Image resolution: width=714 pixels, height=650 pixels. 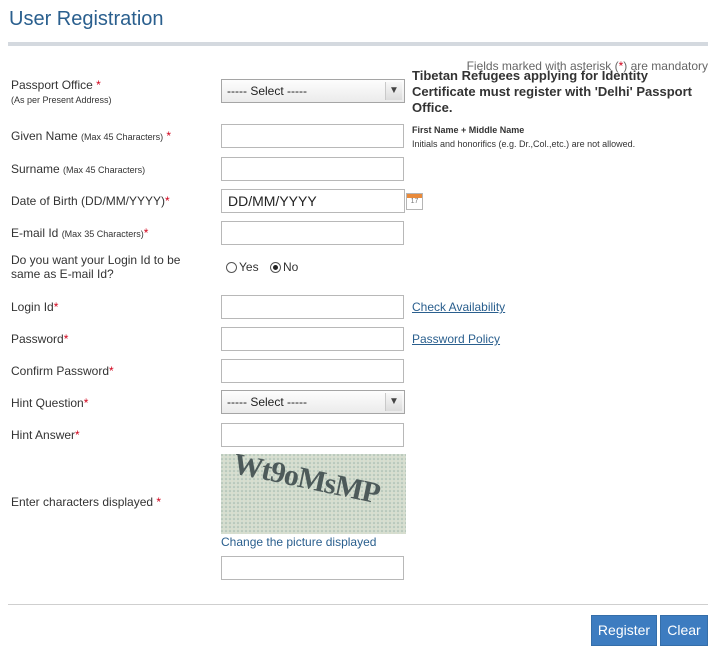 What do you see at coordinates (102, 234) in the screenshot?
I see `email-hint: (Max 35 Characters)` at bounding box center [102, 234].